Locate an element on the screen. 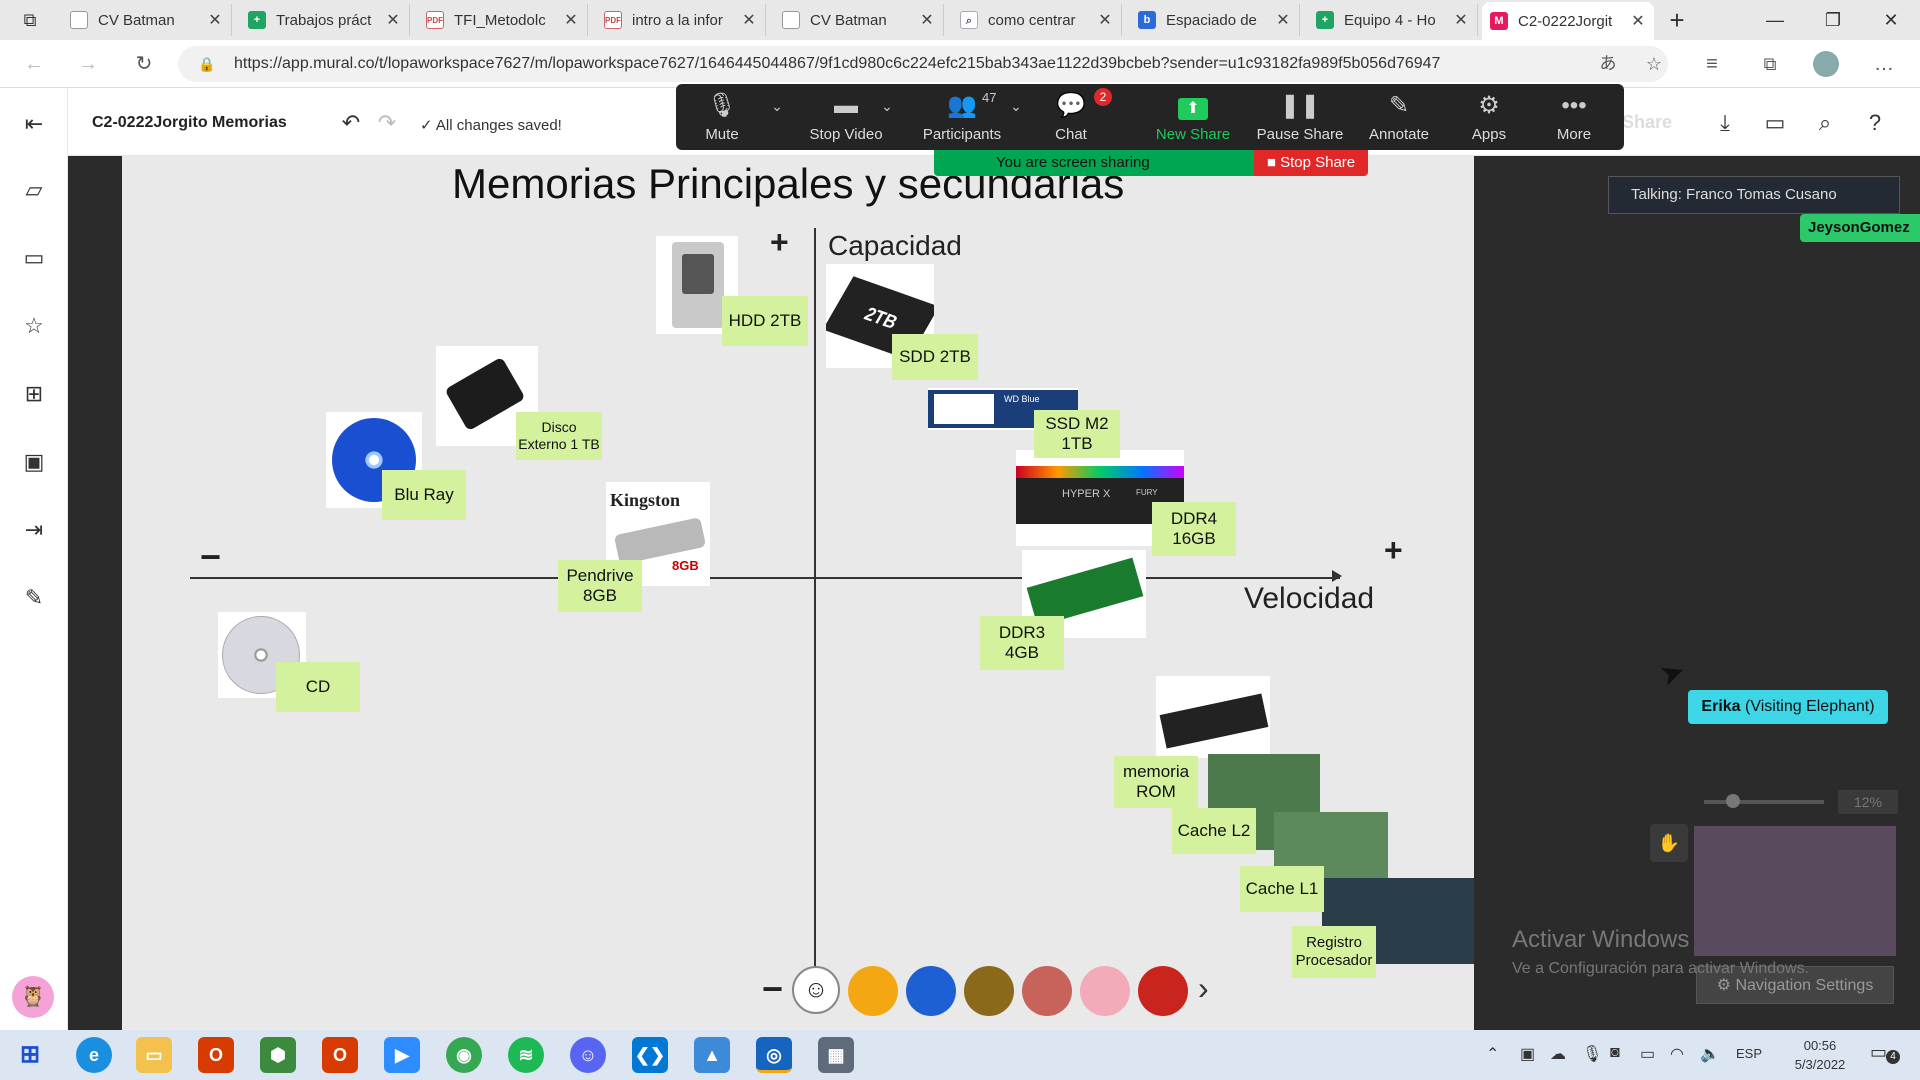 The height and width of the screenshot is (1080, 1920). help-icon: ? is located at coordinates (1875, 123).